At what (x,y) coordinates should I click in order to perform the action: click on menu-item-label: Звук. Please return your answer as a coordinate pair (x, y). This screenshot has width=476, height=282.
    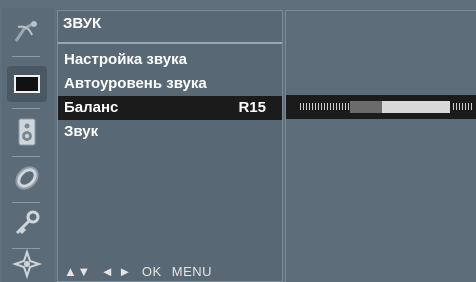
    Looking at the image, I should click on (81, 131).